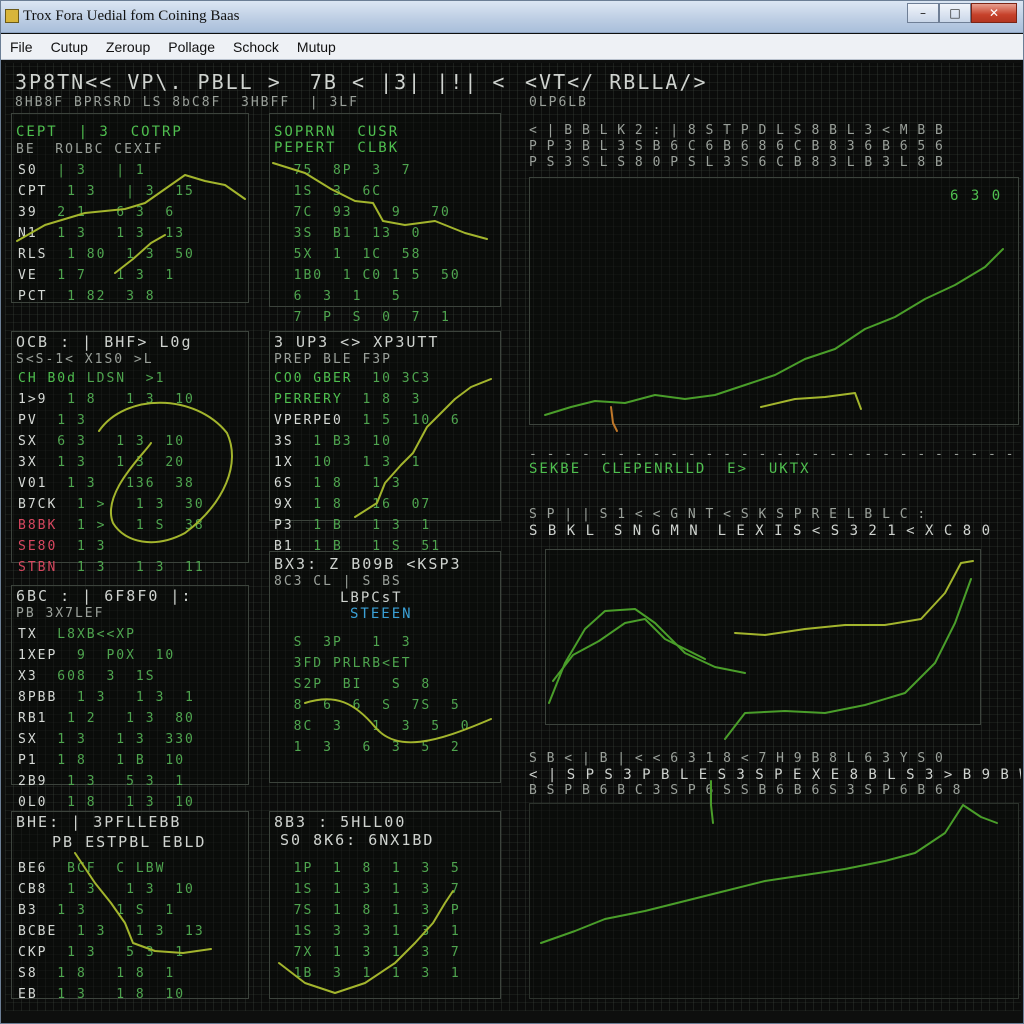 The height and width of the screenshot is (1024, 1024). What do you see at coordinates (512, 17) in the screenshot?
I see `title-bar: Trox Fora Uedial fom Coining Baas – □ ✕` at bounding box center [512, 17].